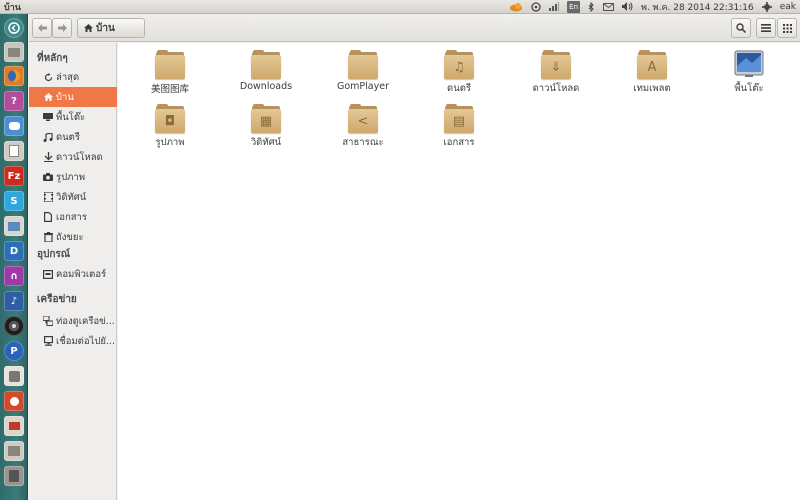 Image resolution: width=800 pixels, height=500 pixels. I want to click on messaging-icon, so click(14, 126).